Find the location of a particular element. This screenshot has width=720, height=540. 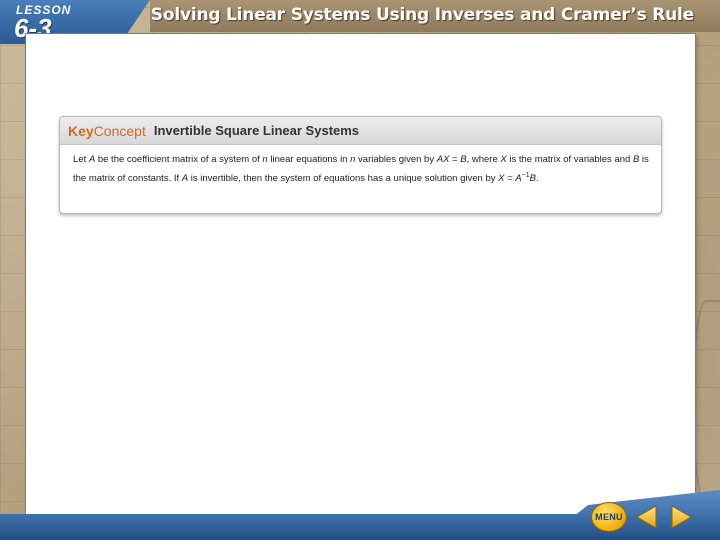

left-arrow-icon is located at coordinates (646, 517).